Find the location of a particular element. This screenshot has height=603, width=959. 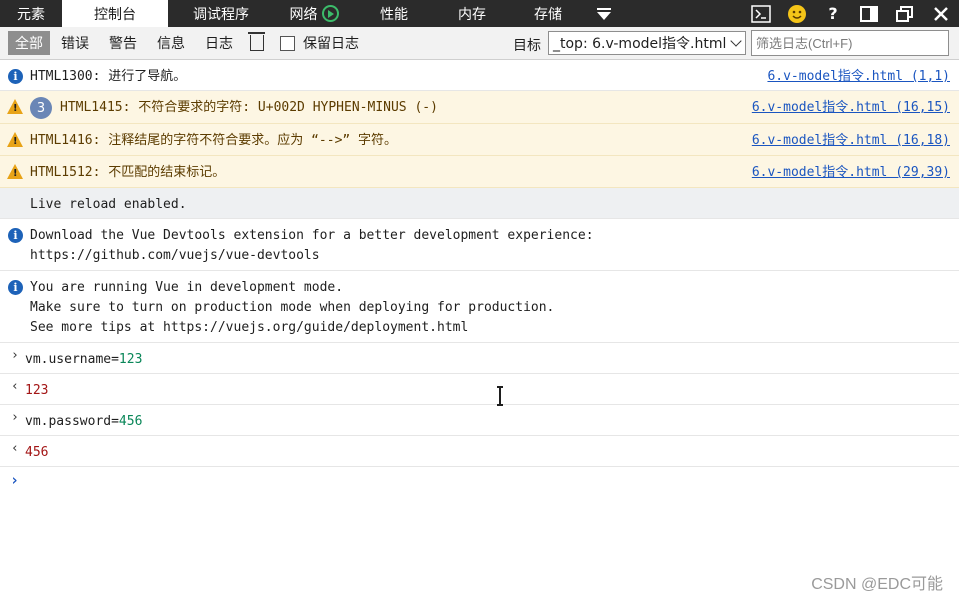

play-icon is located at coordinates (330, 13).